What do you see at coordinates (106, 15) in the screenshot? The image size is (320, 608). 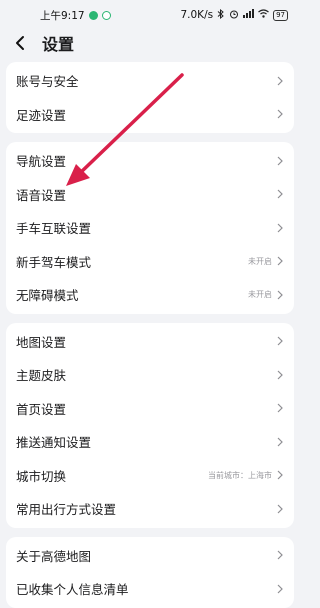 I see `wechat-notification-icon` at bounding box center [106, 15].